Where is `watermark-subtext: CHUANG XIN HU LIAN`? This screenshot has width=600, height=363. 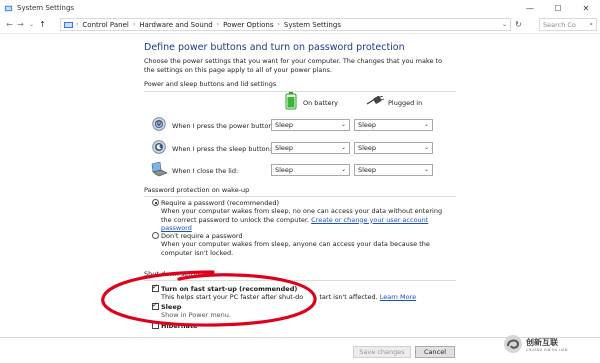
watermark-subtext: CHUANG XIN HU LIAN is located at coordinates (547, 349).